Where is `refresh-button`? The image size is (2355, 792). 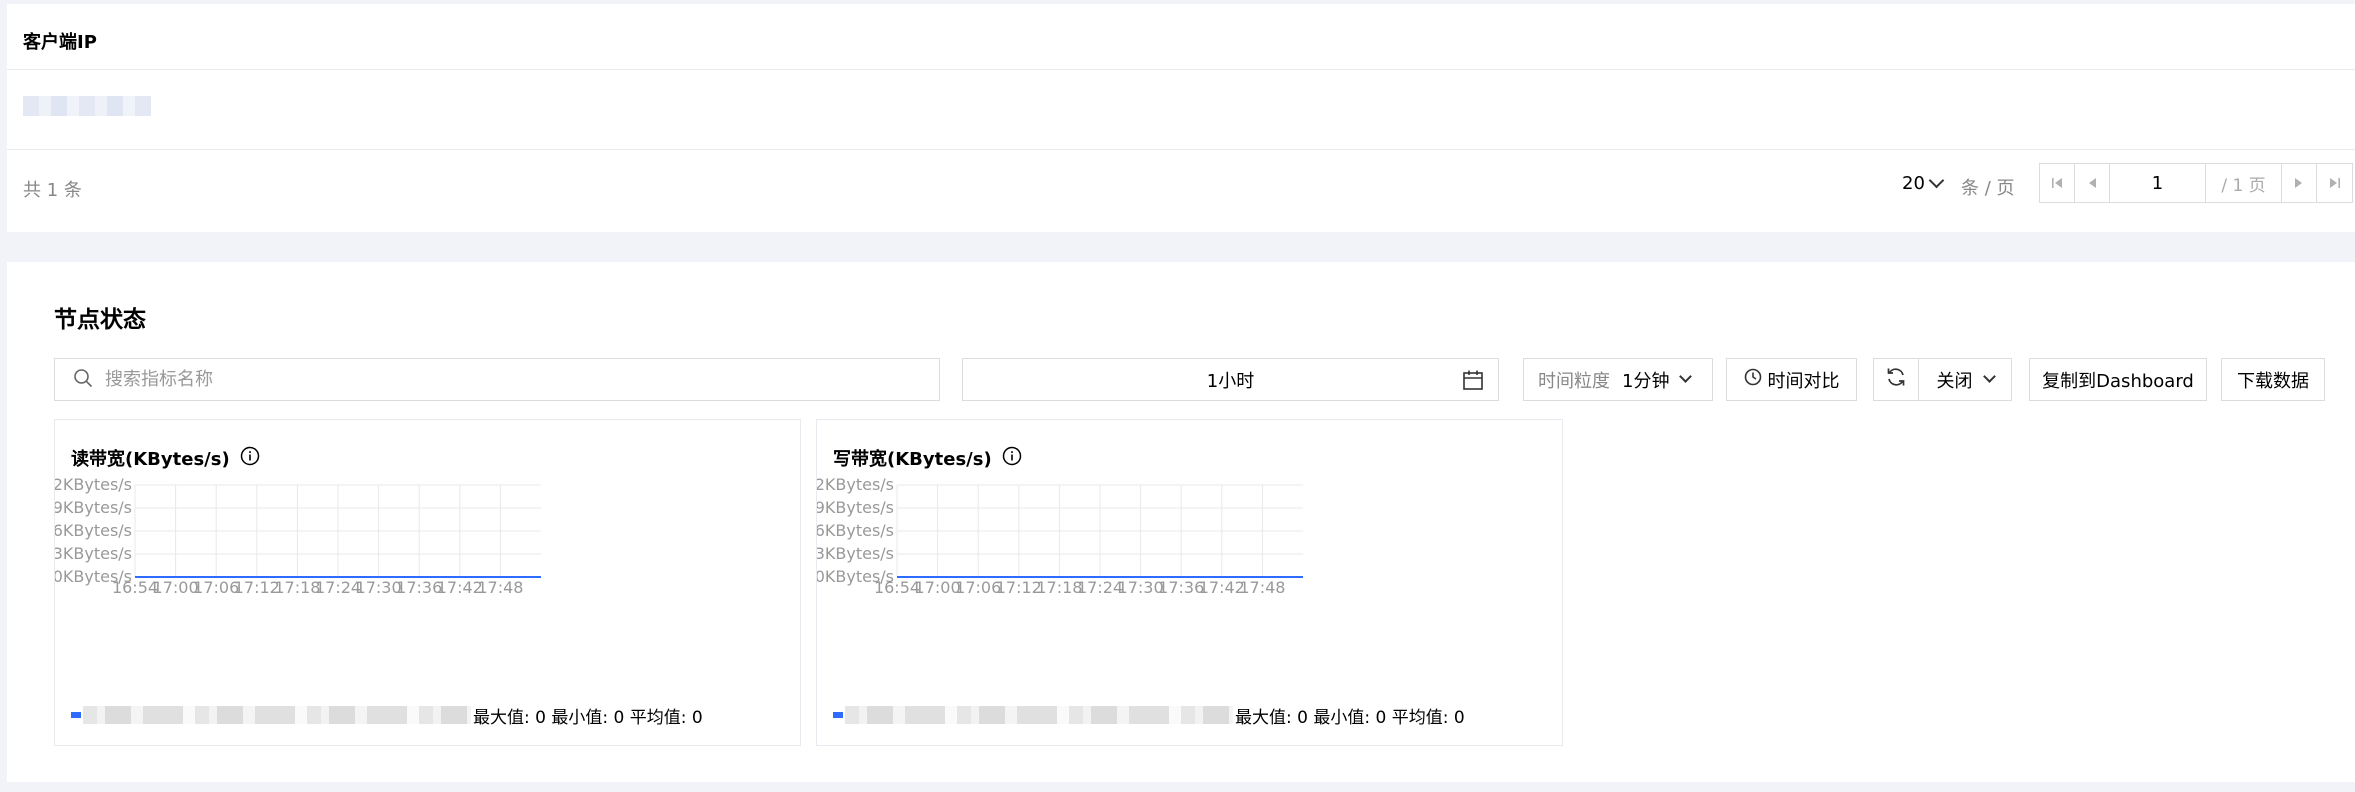
refresh-button is located at coordinates (1896, 379).